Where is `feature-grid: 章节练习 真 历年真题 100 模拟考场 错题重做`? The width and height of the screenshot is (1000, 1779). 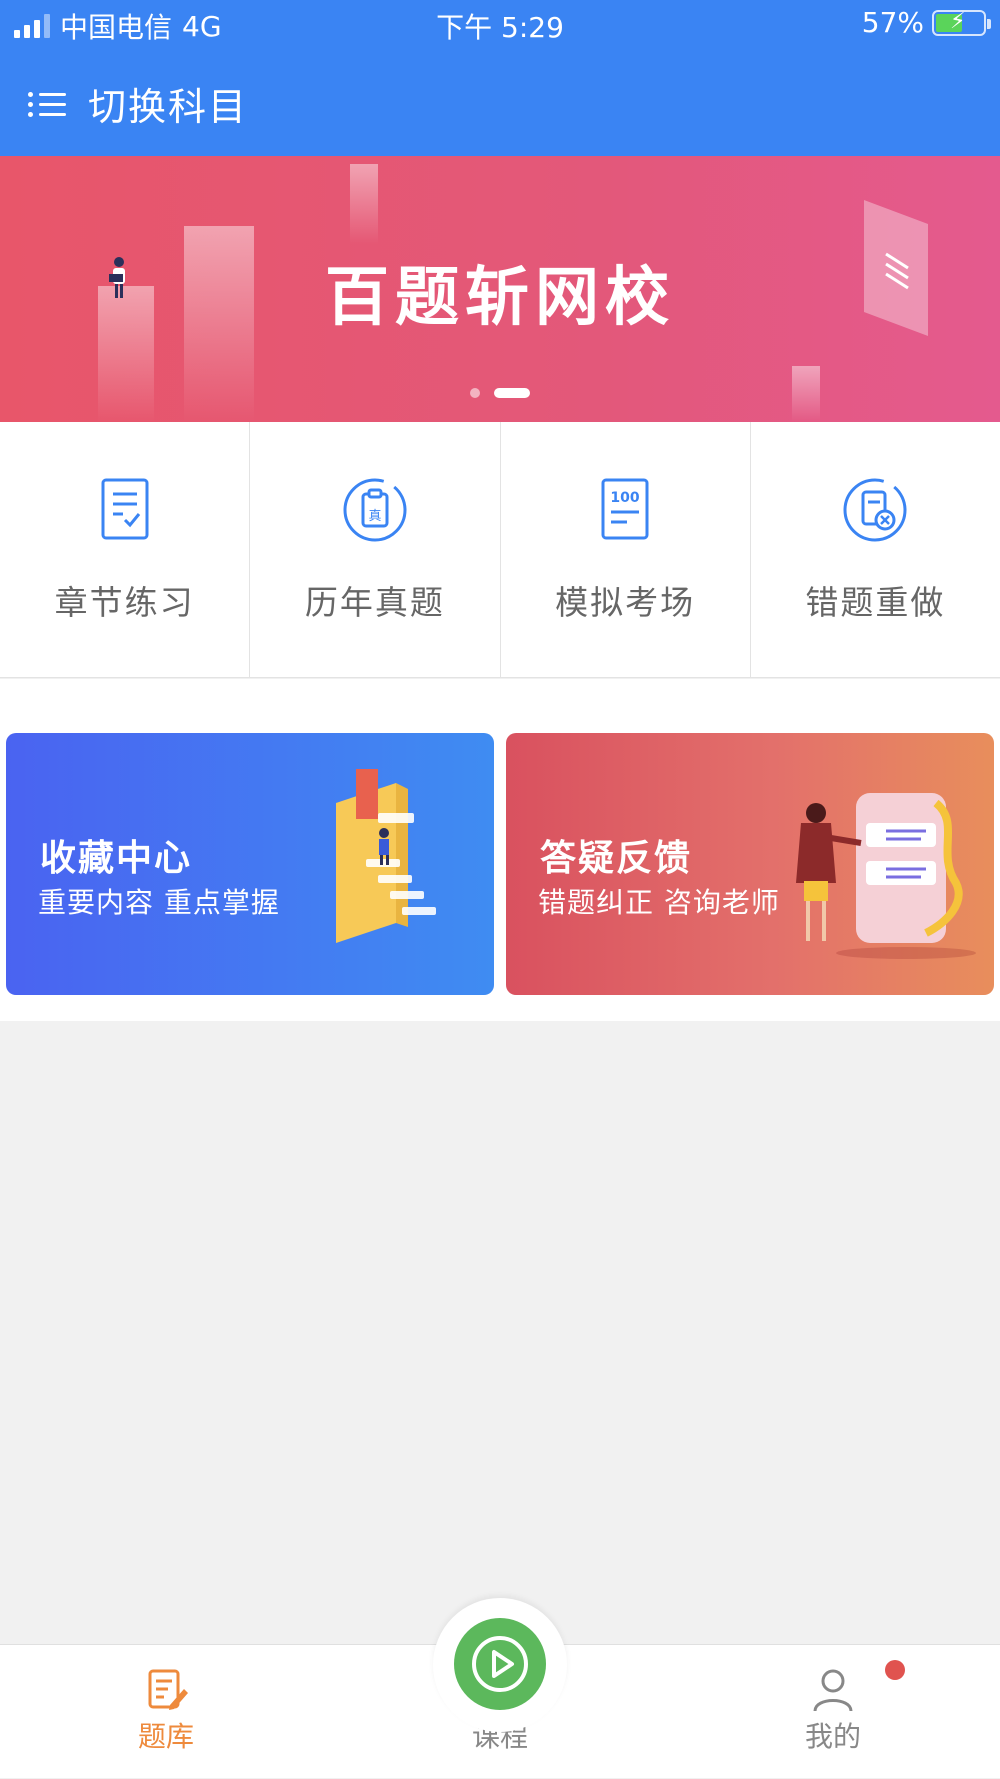 feature-grid: 章节练习 真 历年真题 100 模拟考场 错题重做 is located at coordinates (500, 550).